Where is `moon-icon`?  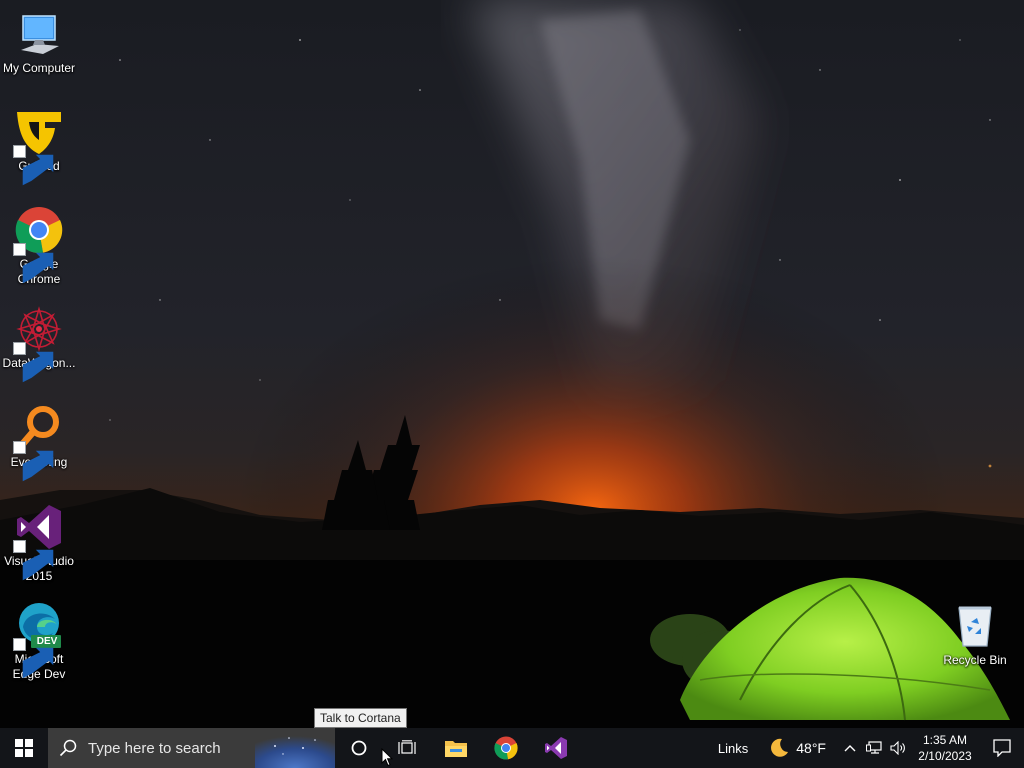
moon-icon is located at coordinates (780, 747).